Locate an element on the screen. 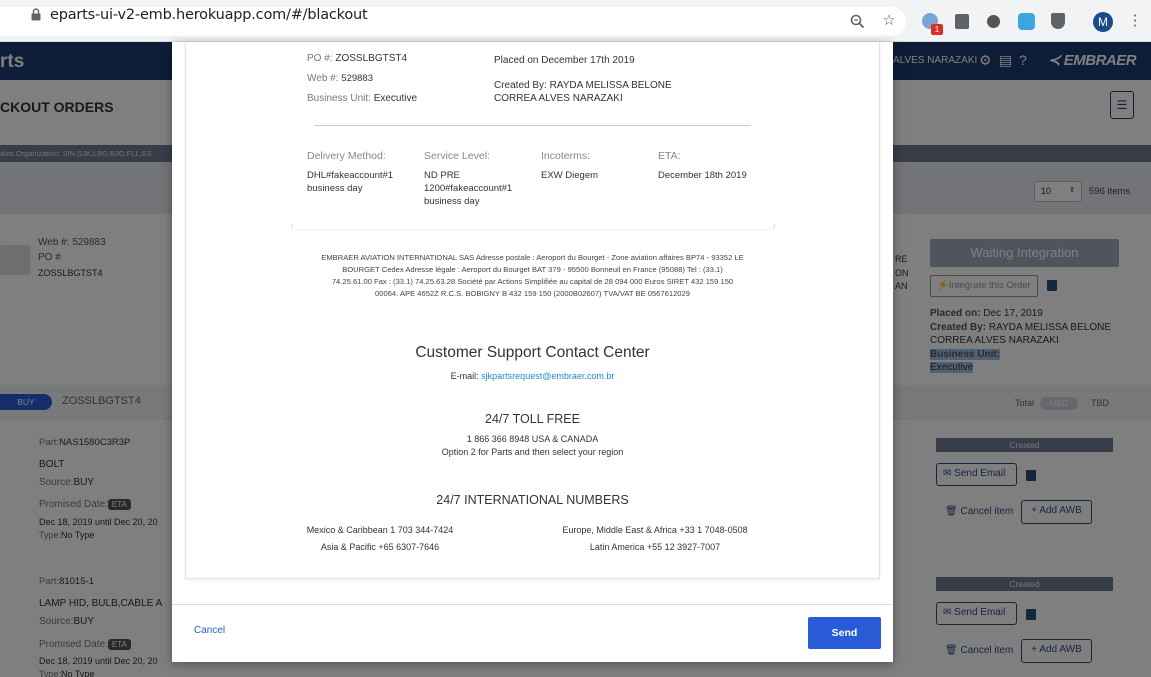 This screenshot has width=1151, height=677. intl-mexico: Mexico & Caribbean 1 703 344-7424 is located at coordinates (380, 530).